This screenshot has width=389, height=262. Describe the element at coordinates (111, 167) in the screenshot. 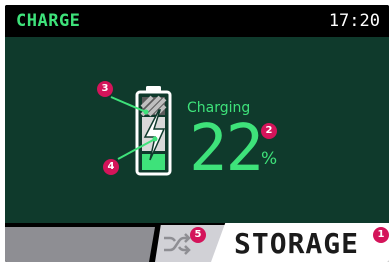

I see `callout-badge-4: 4` at that location.